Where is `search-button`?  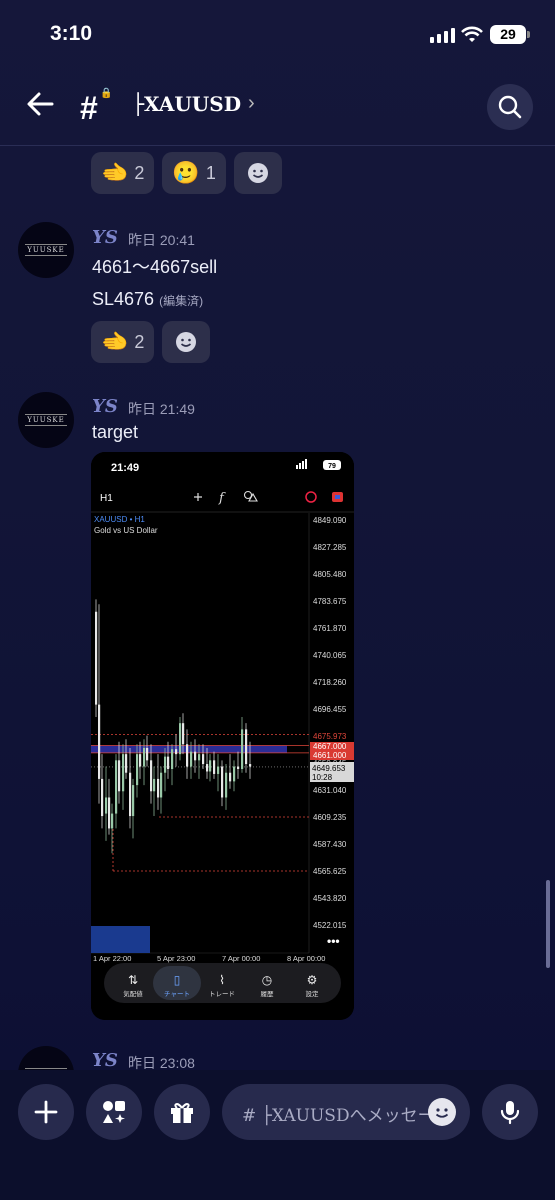 search-button is located at coordinates (510, 107).